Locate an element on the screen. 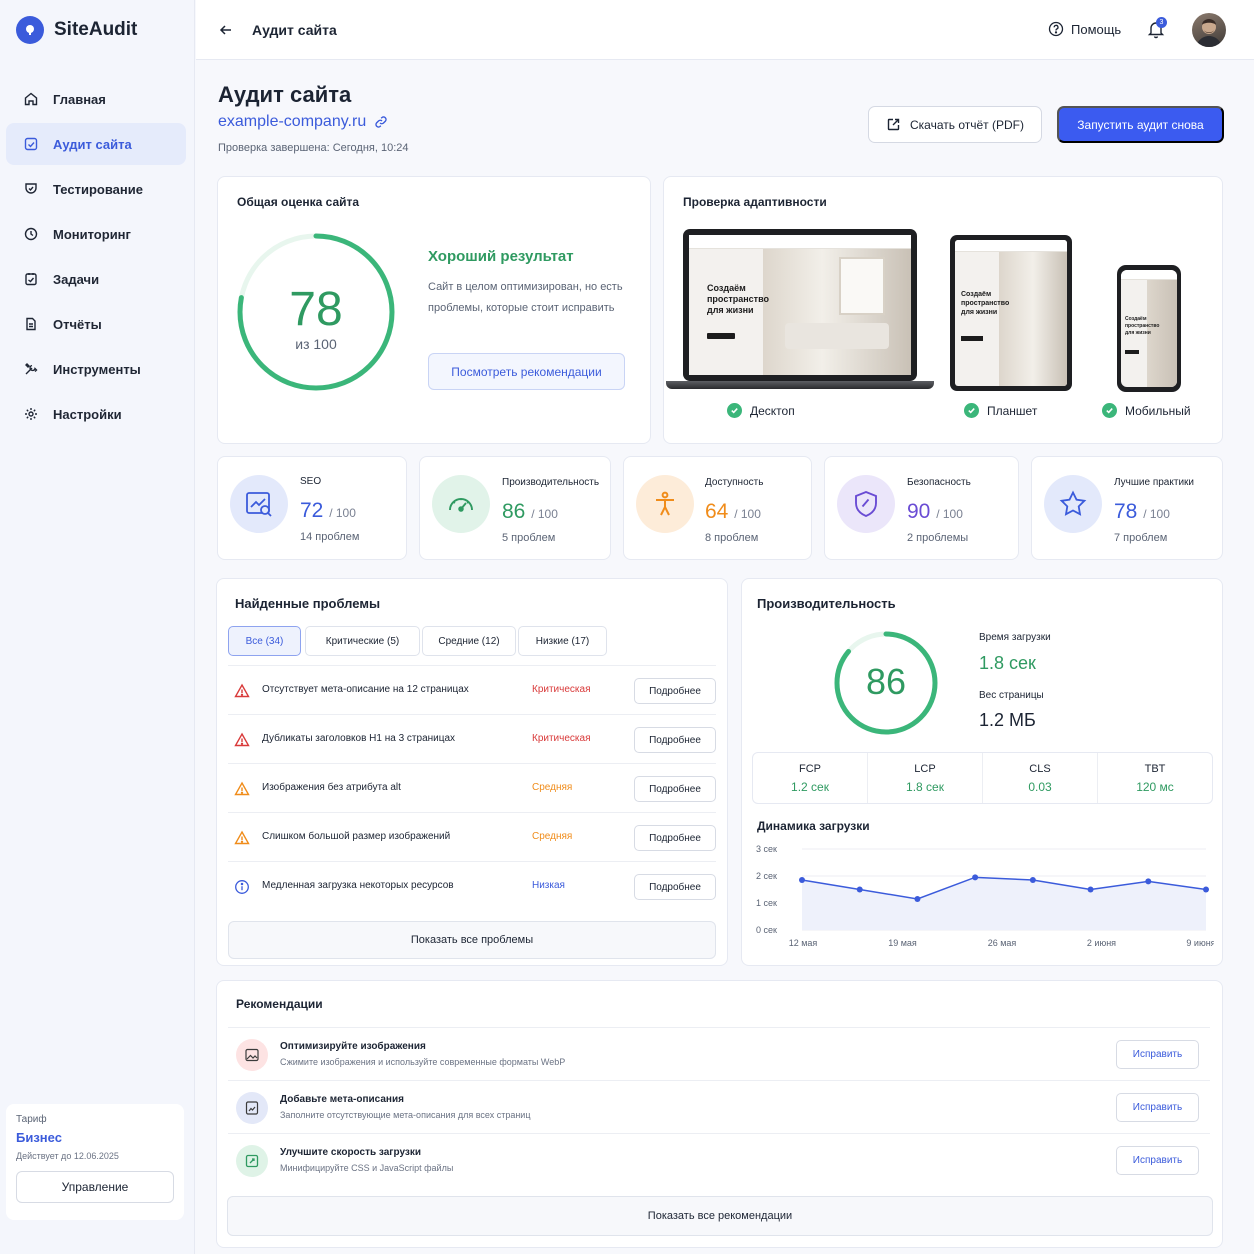  score-ring: 78 из 100 is located at coordinates (316, 312).